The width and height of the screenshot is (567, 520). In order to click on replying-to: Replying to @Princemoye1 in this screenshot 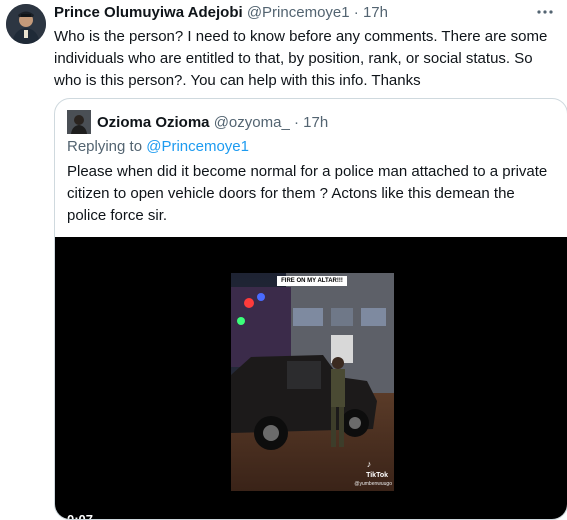, I will do `click(158, 146)`.